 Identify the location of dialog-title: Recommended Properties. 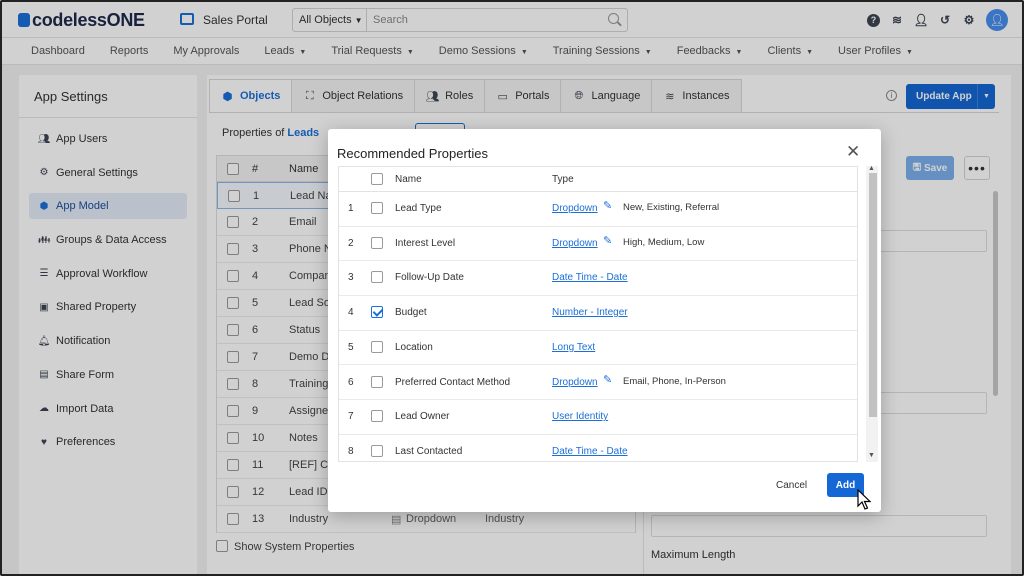
(413, 153).